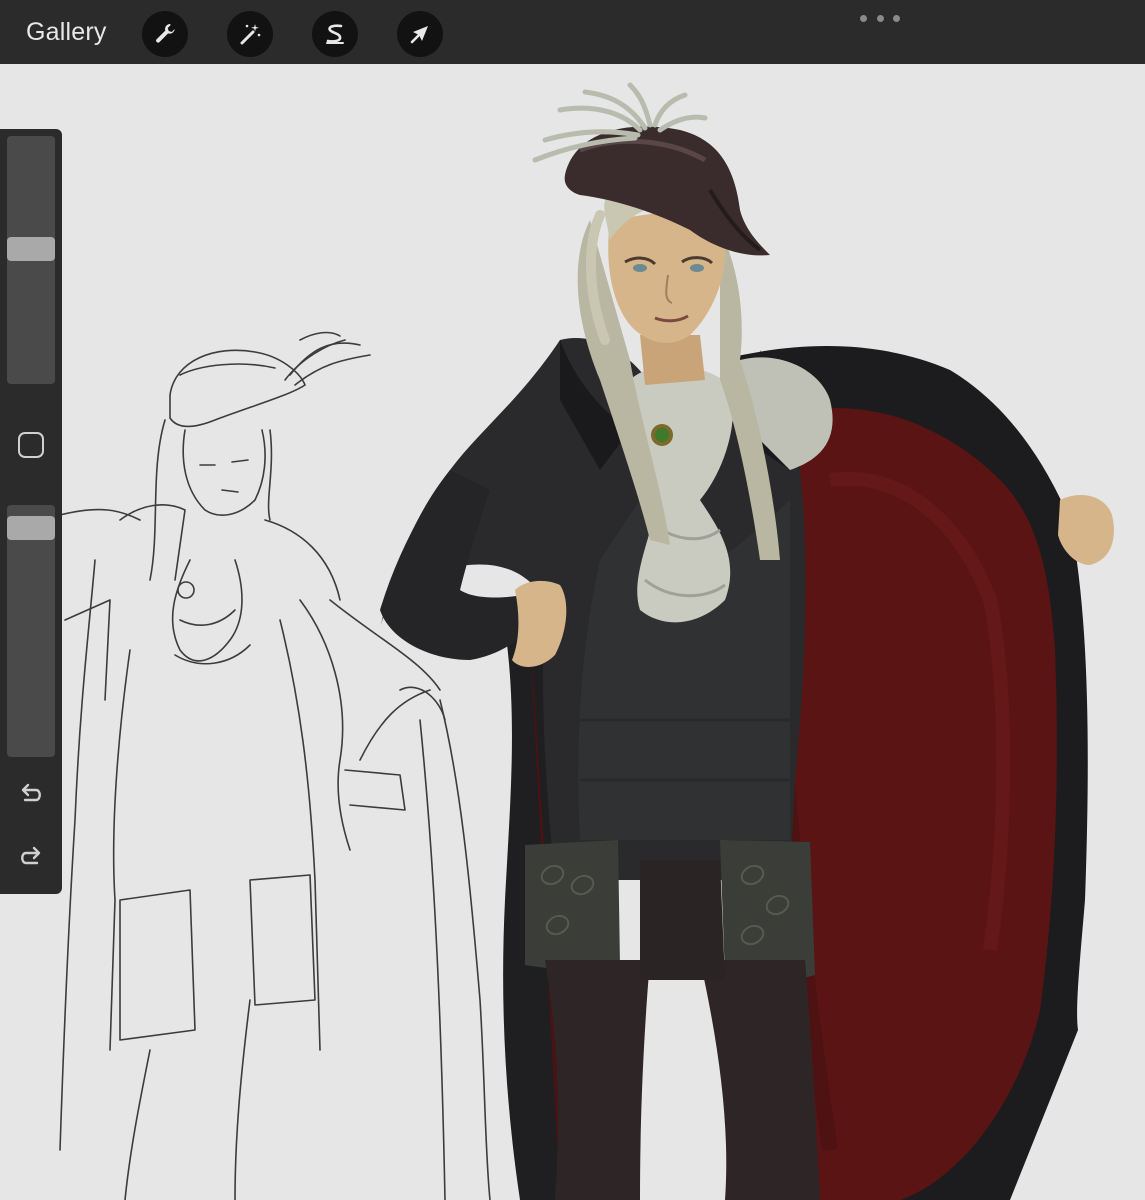 The height and width of the screenshot is (1200, 1145). What do you see at coordinates (31, 528) in the screenshot?
I see `opacity-thumb` at bounding box center [31, 528].